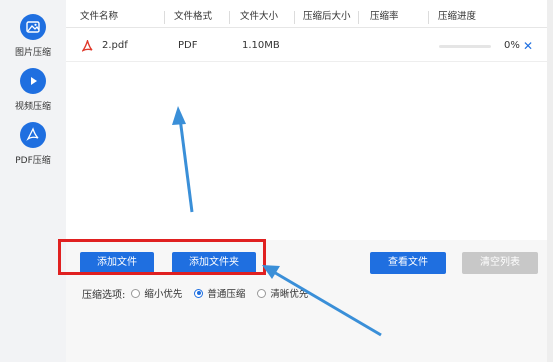  I want to click on sidebar-item-pdf-compress: PDF压缩, so click(33, 148).